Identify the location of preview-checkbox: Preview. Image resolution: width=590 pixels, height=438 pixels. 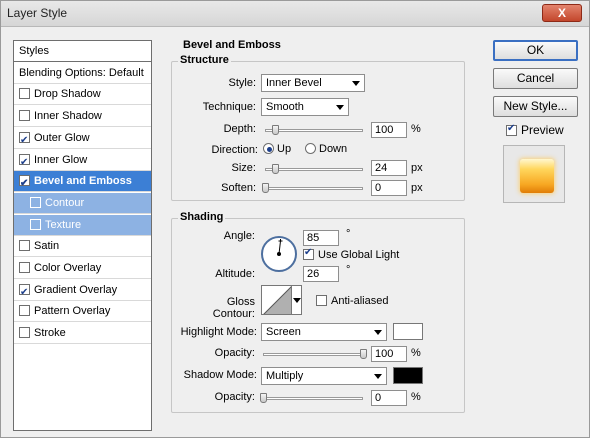
(535, 130).